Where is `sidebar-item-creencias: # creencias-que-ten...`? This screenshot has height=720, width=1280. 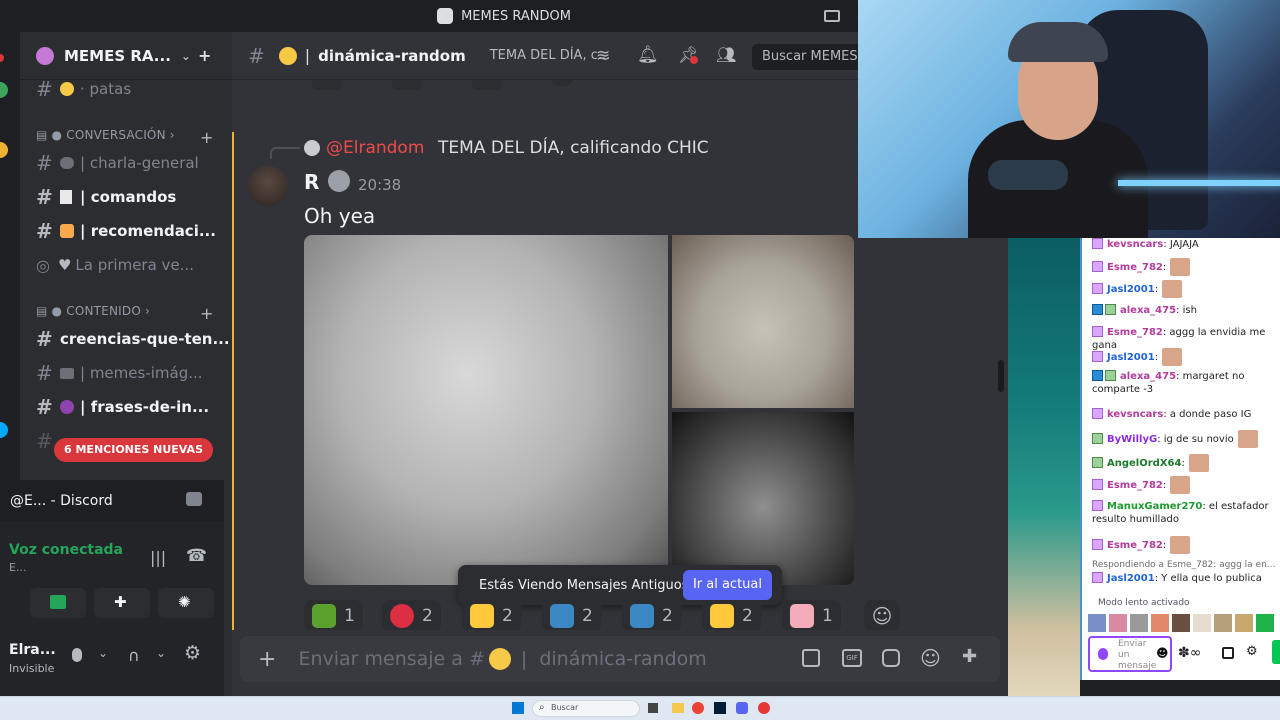 sidebar-item-creencias: # creencias-que-ten... is located at coordinates (126, 339).